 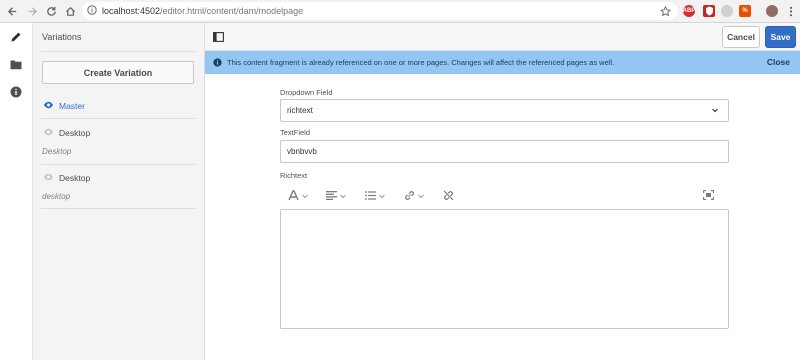 I want to click on folder-icon, so click(x=16, y=64).